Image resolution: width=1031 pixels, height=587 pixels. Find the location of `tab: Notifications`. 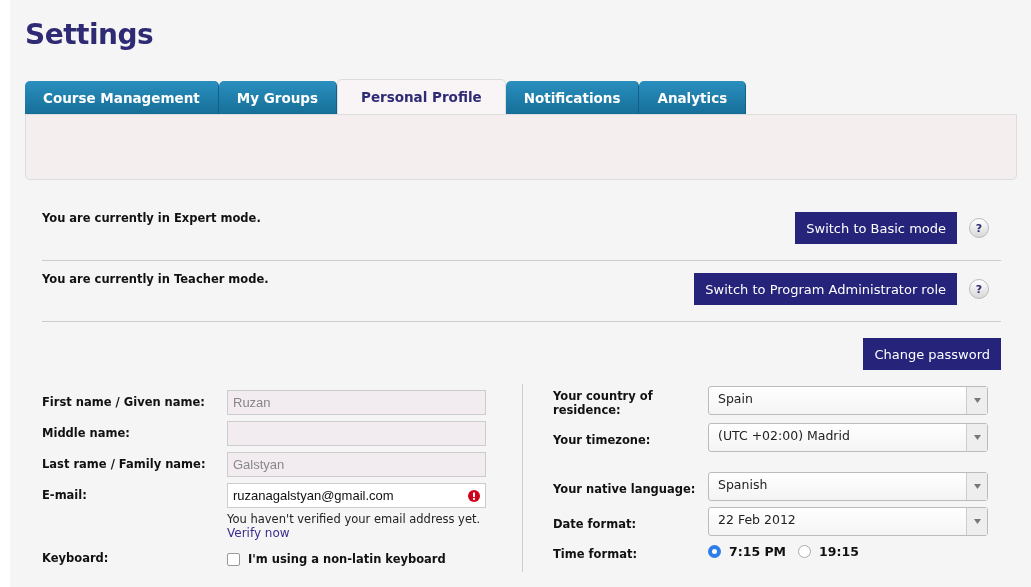

tab: Notifications is located at coordinates (572, 97).